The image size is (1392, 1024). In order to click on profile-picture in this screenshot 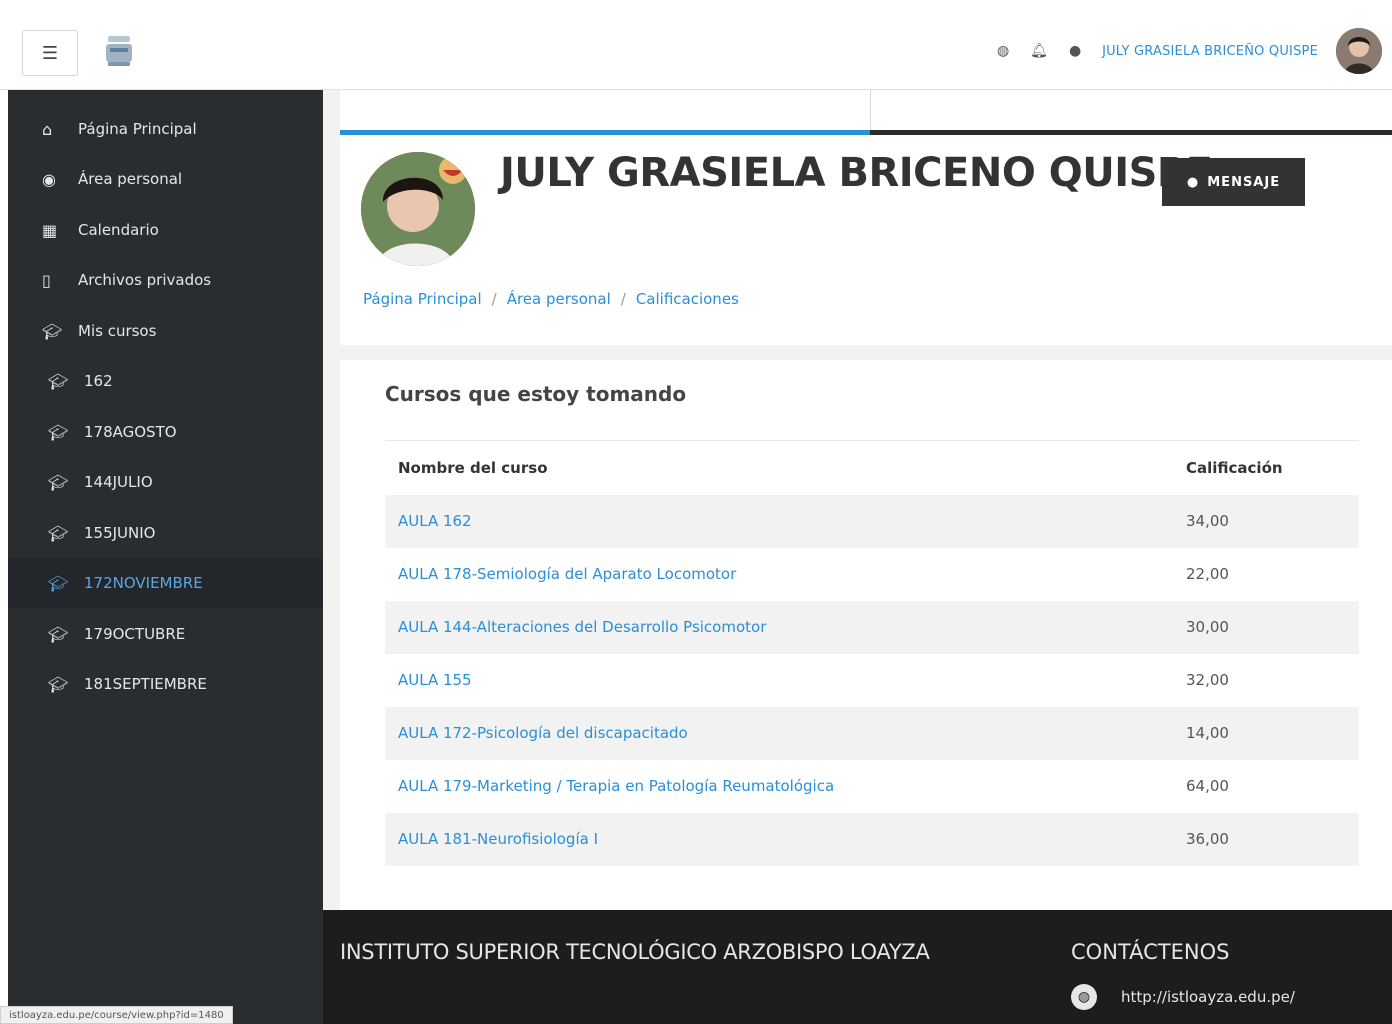, I will do `click(418, 209)`.